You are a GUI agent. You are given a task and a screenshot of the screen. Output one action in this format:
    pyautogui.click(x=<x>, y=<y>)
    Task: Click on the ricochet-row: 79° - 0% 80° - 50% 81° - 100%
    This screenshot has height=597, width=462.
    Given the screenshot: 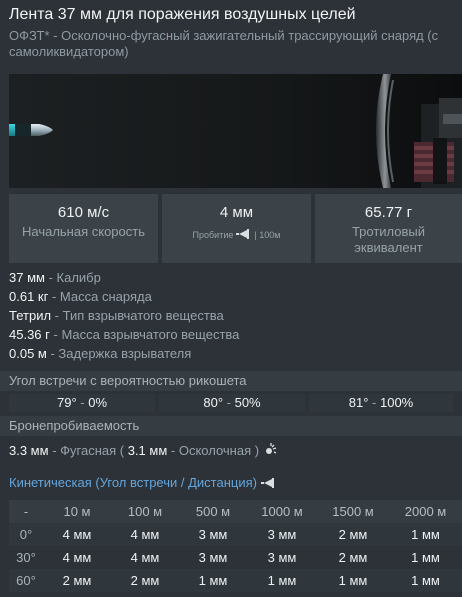 What is the action you would take?
    pyautogui.click(x=231, y=403)
    